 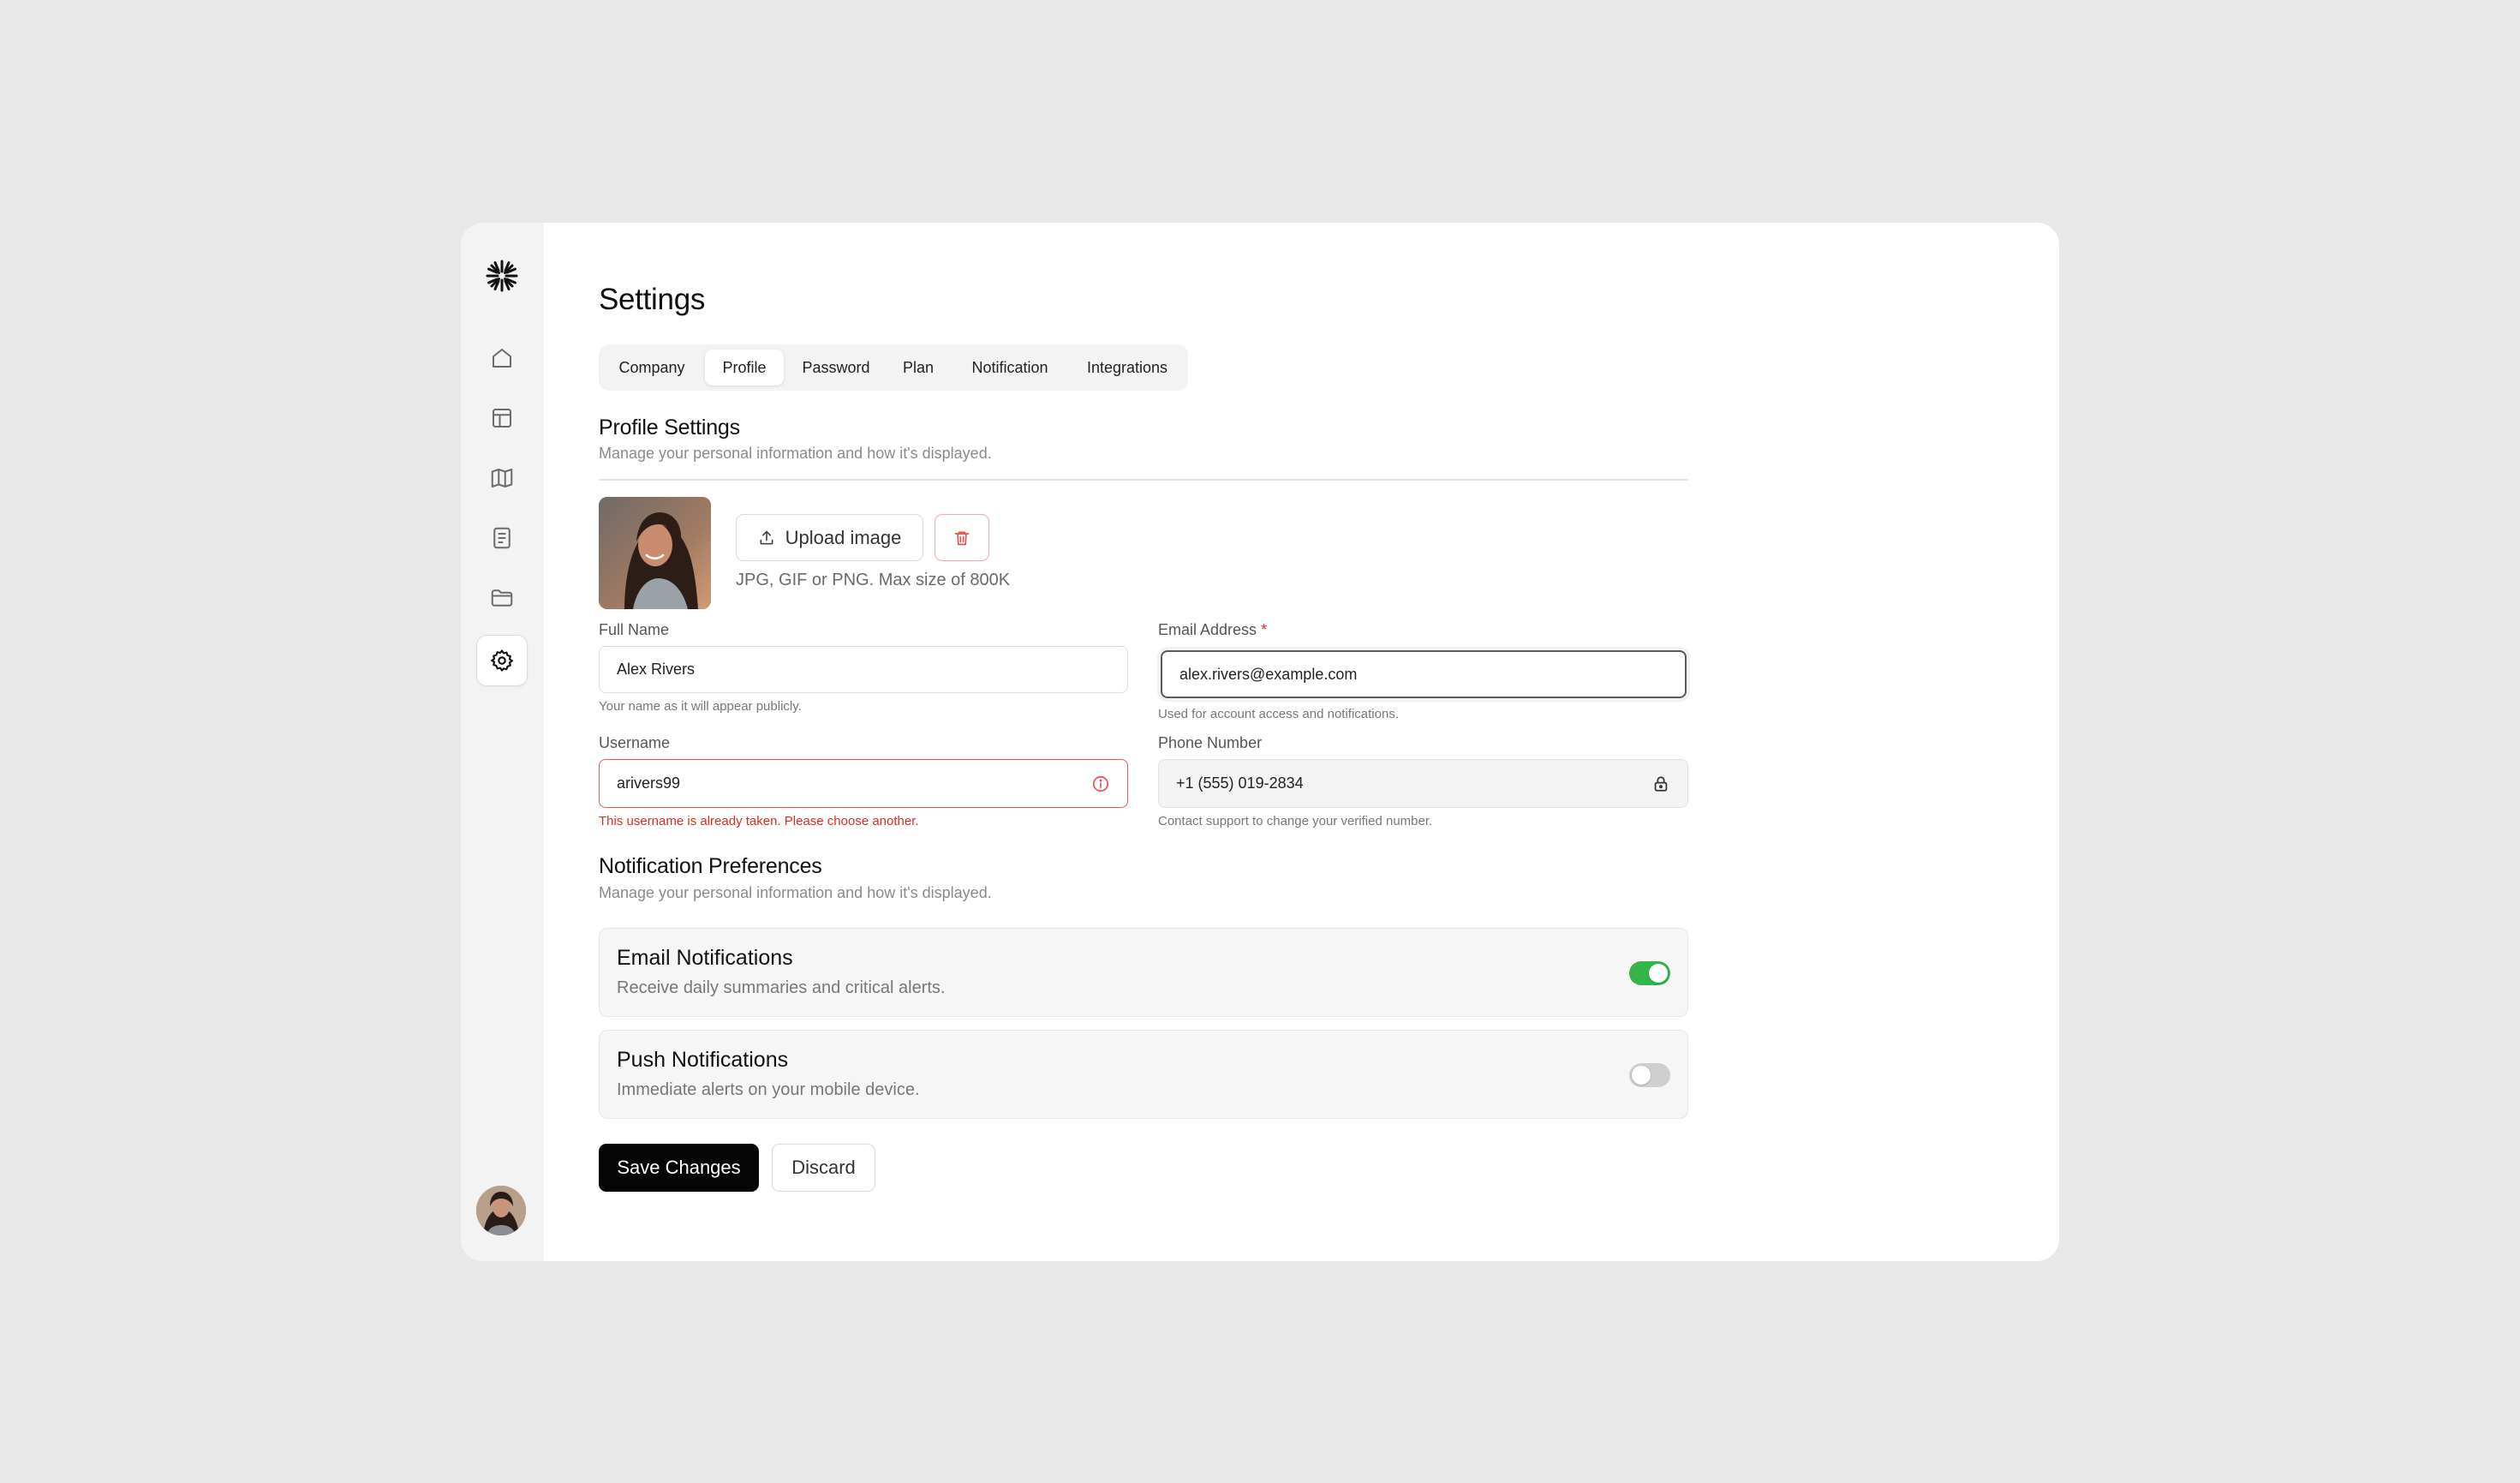 I want to click on map-icon, so click(x=502, y=478).